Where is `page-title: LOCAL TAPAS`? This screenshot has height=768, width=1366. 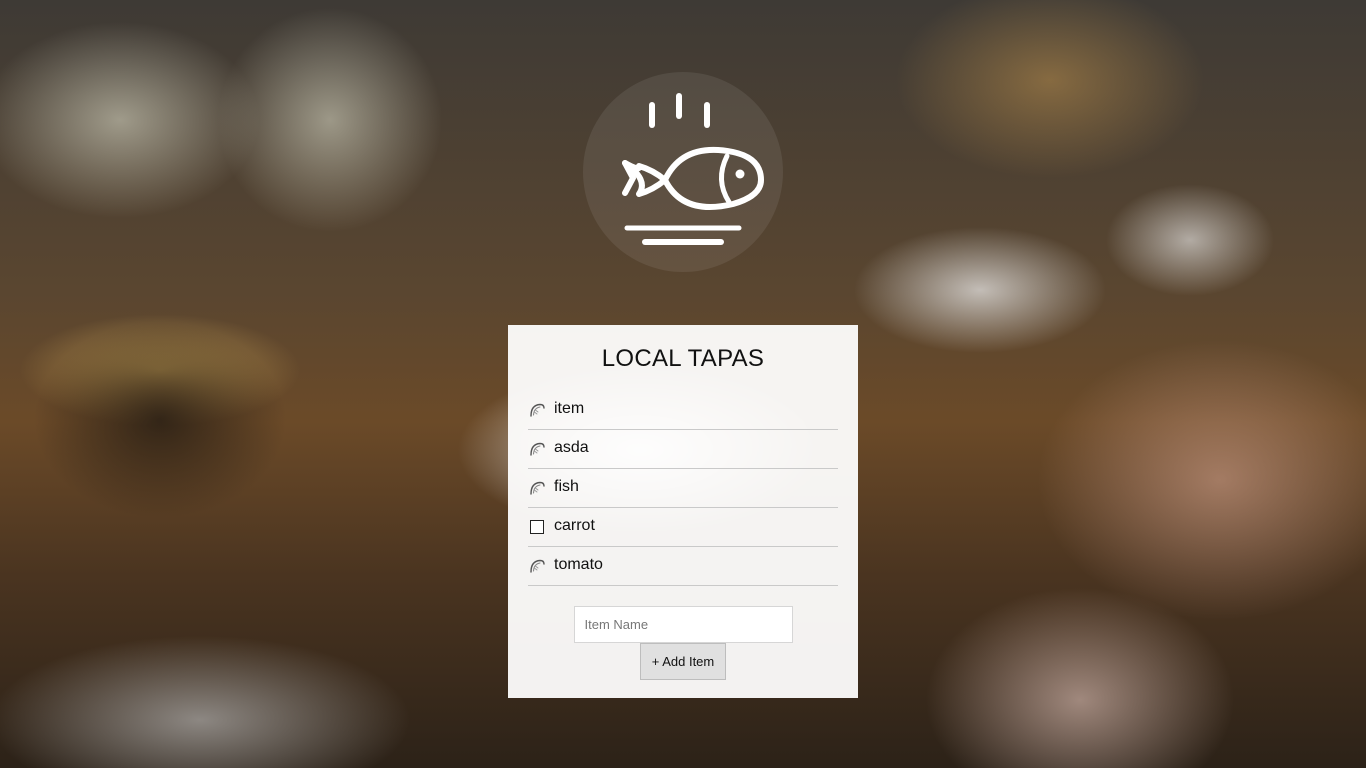 page-title: LOCAL TAPAS is located at coordinates (683, 358).